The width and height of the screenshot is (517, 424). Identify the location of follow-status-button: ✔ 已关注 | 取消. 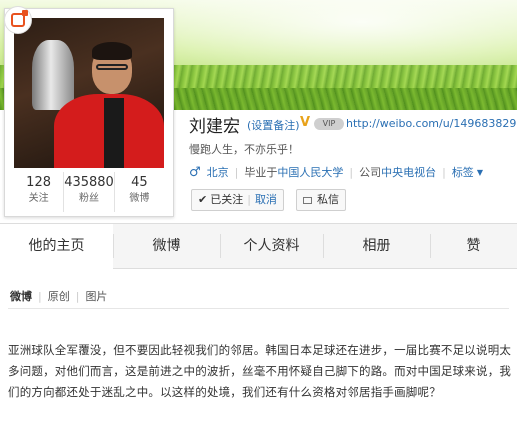
(237, 200).